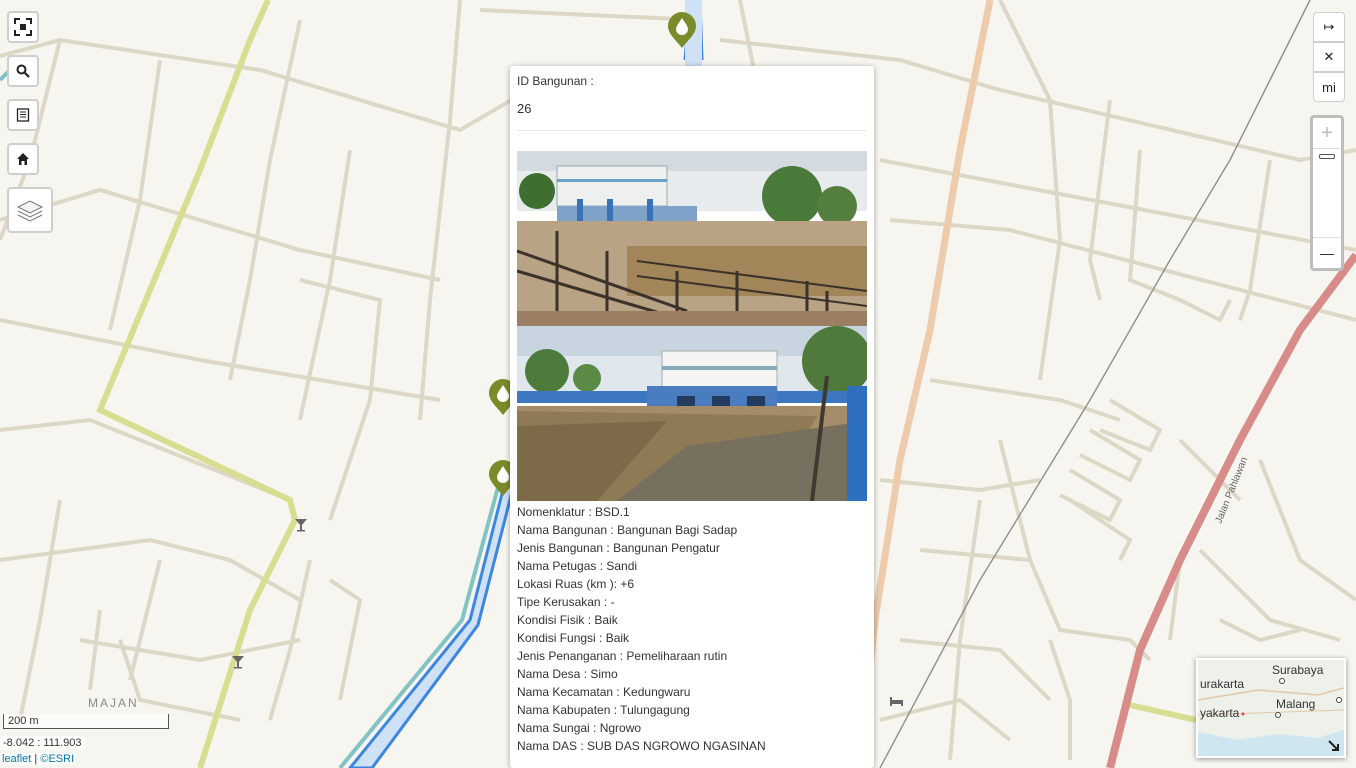 This screenshot has width=1356, height=768. What do you see at coordinates (16, 759) in the screenshot?
I see `leaflet-link: leaflet` at bounding box center [16, 759].